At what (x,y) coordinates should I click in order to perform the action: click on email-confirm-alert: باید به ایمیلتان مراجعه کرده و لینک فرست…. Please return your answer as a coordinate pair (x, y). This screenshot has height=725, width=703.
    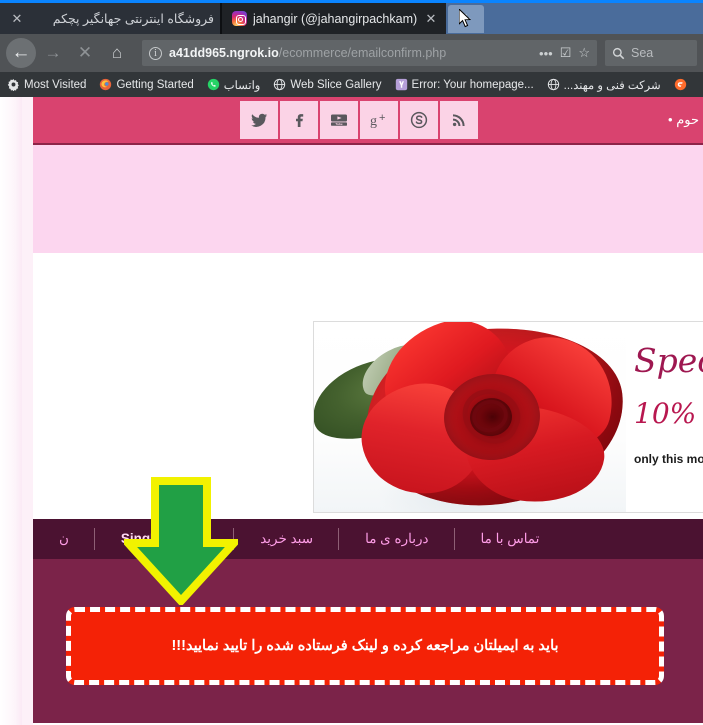
    Looking at the image, I should click on (365, 646).